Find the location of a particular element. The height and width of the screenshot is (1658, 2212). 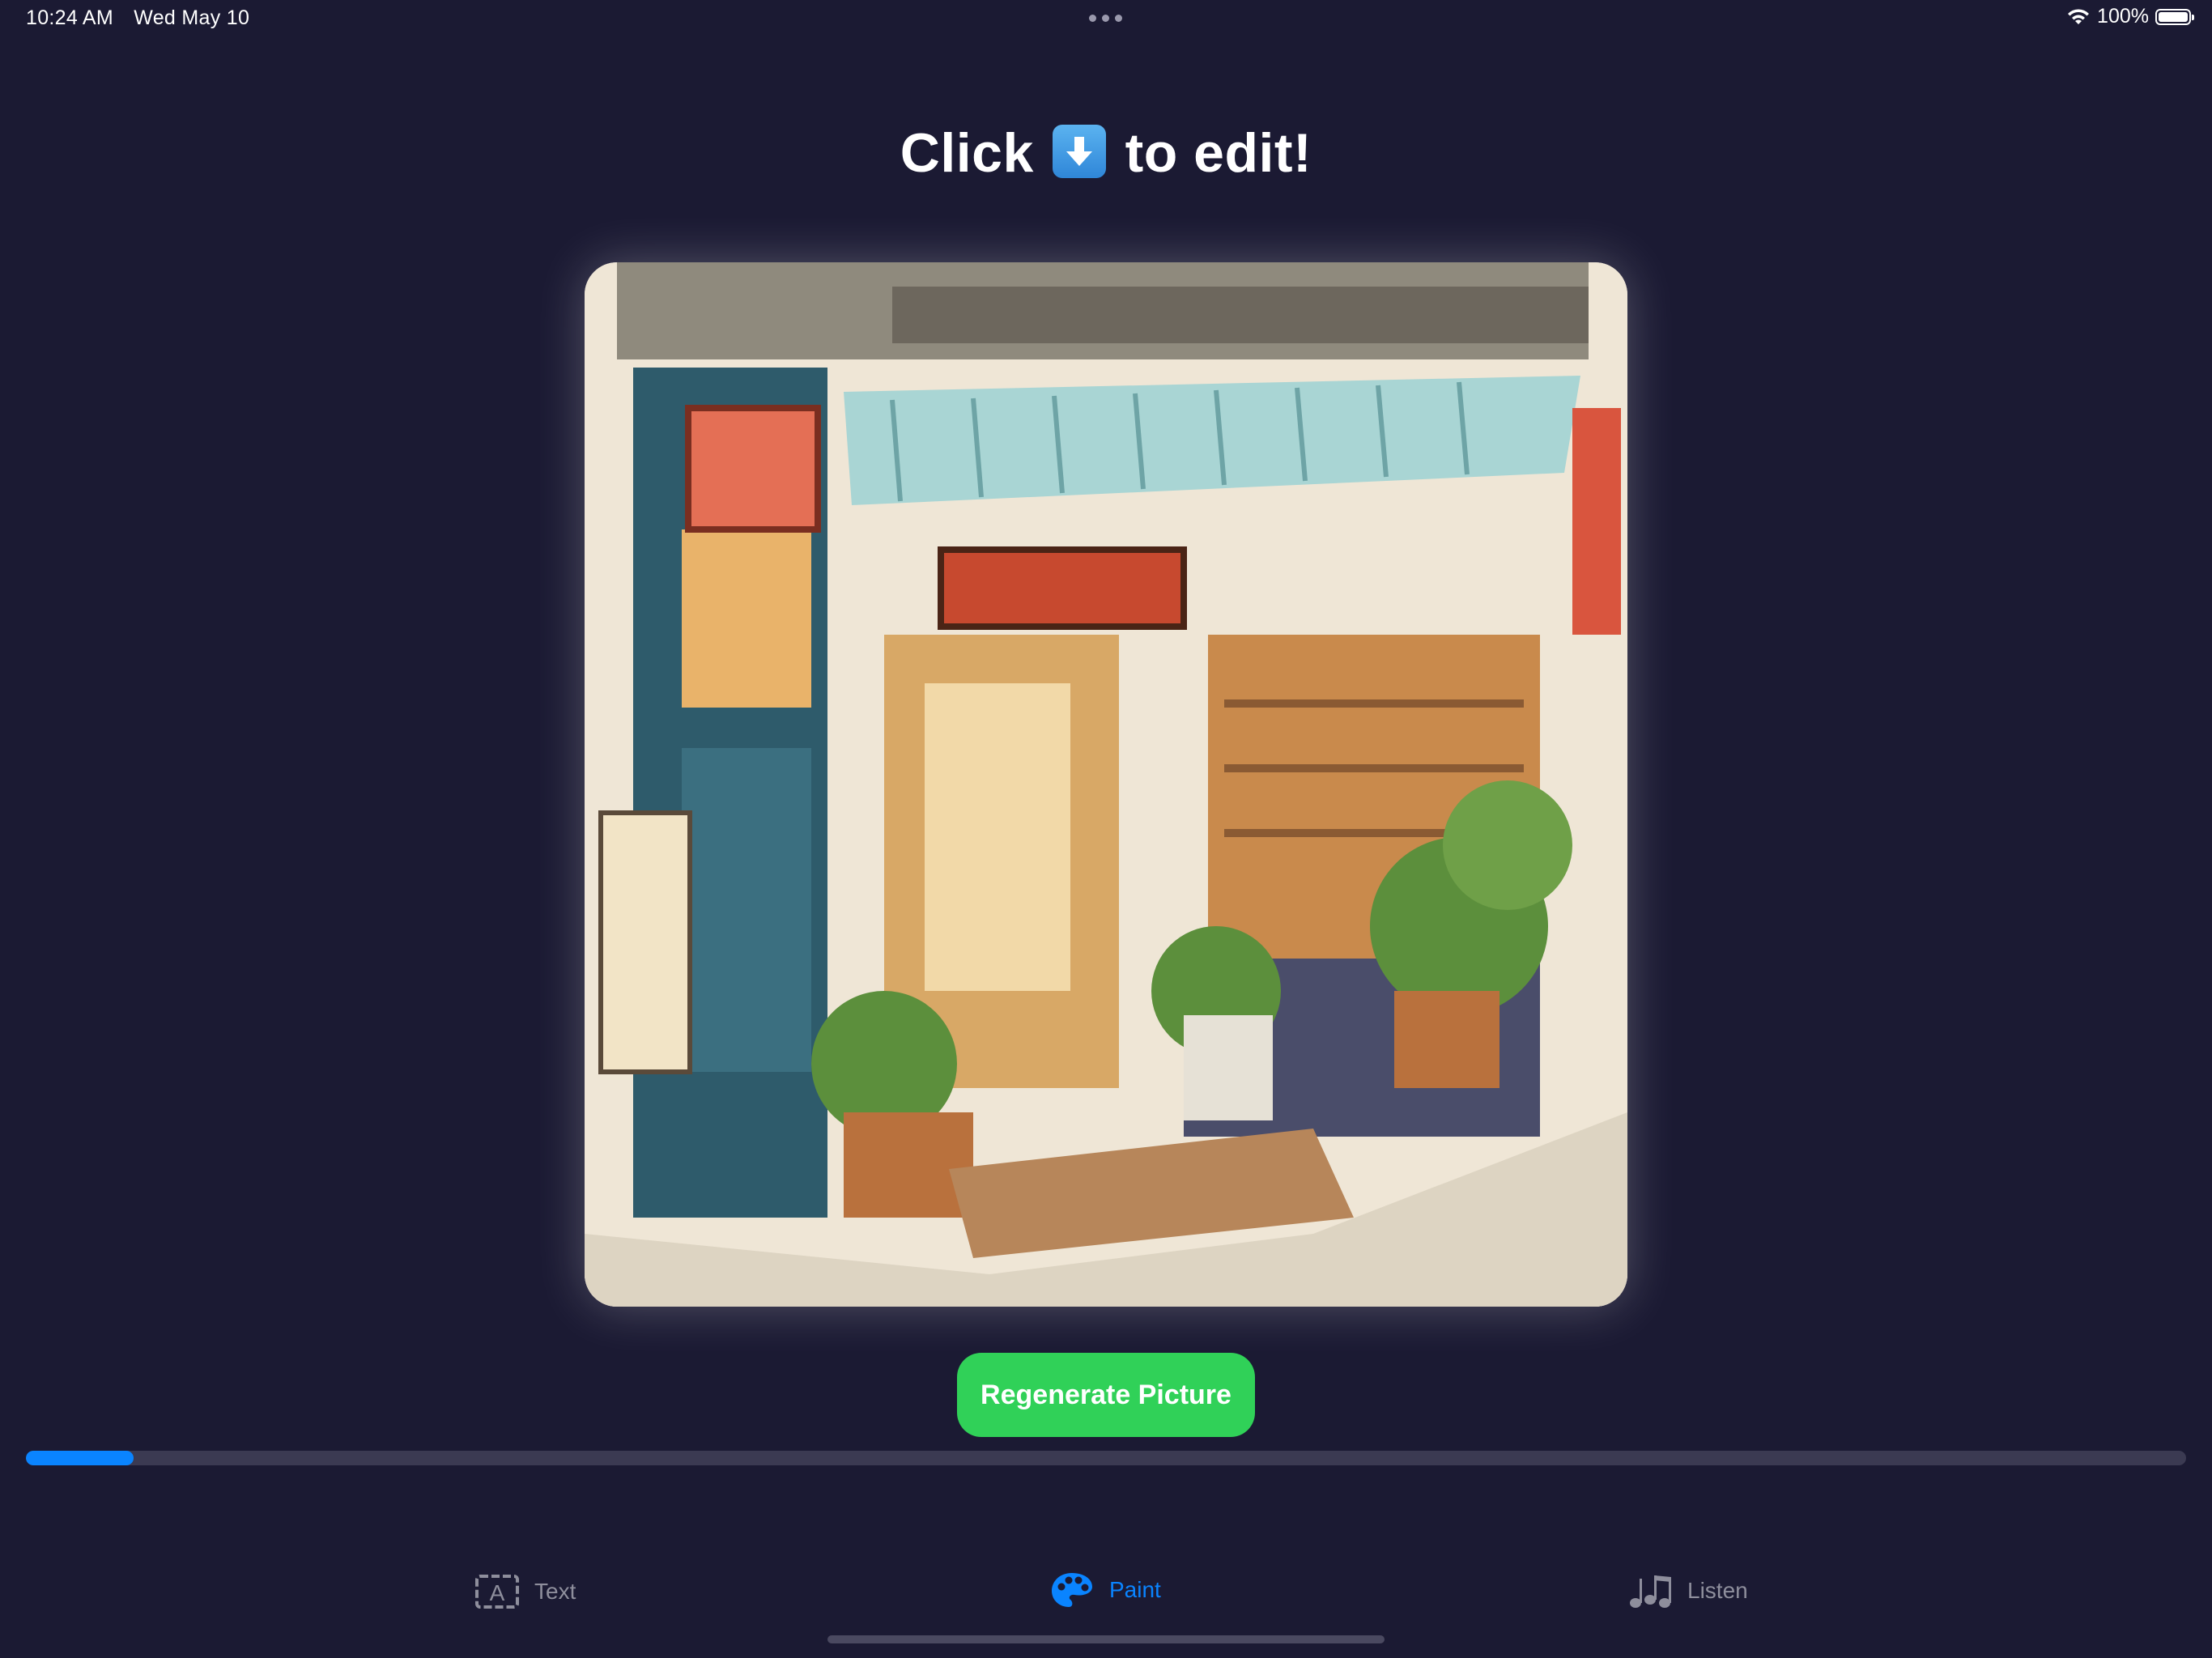

page-title: Click to edit! is located at coordinates (1106, 153).